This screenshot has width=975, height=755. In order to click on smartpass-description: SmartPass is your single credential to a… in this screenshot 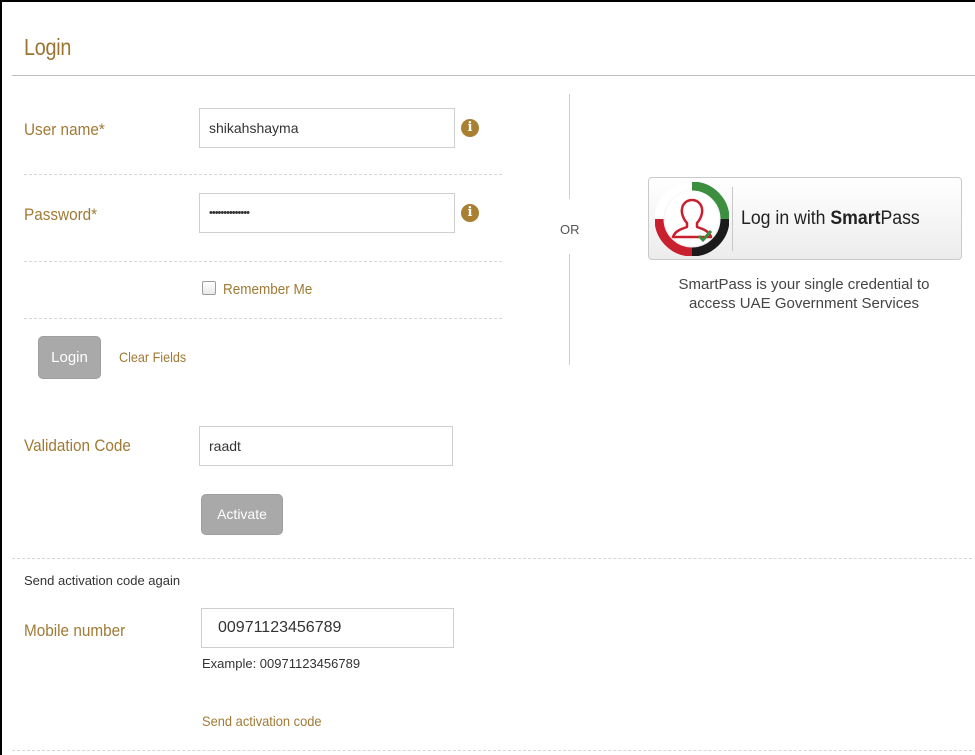, I will do `click(804, 294)`.